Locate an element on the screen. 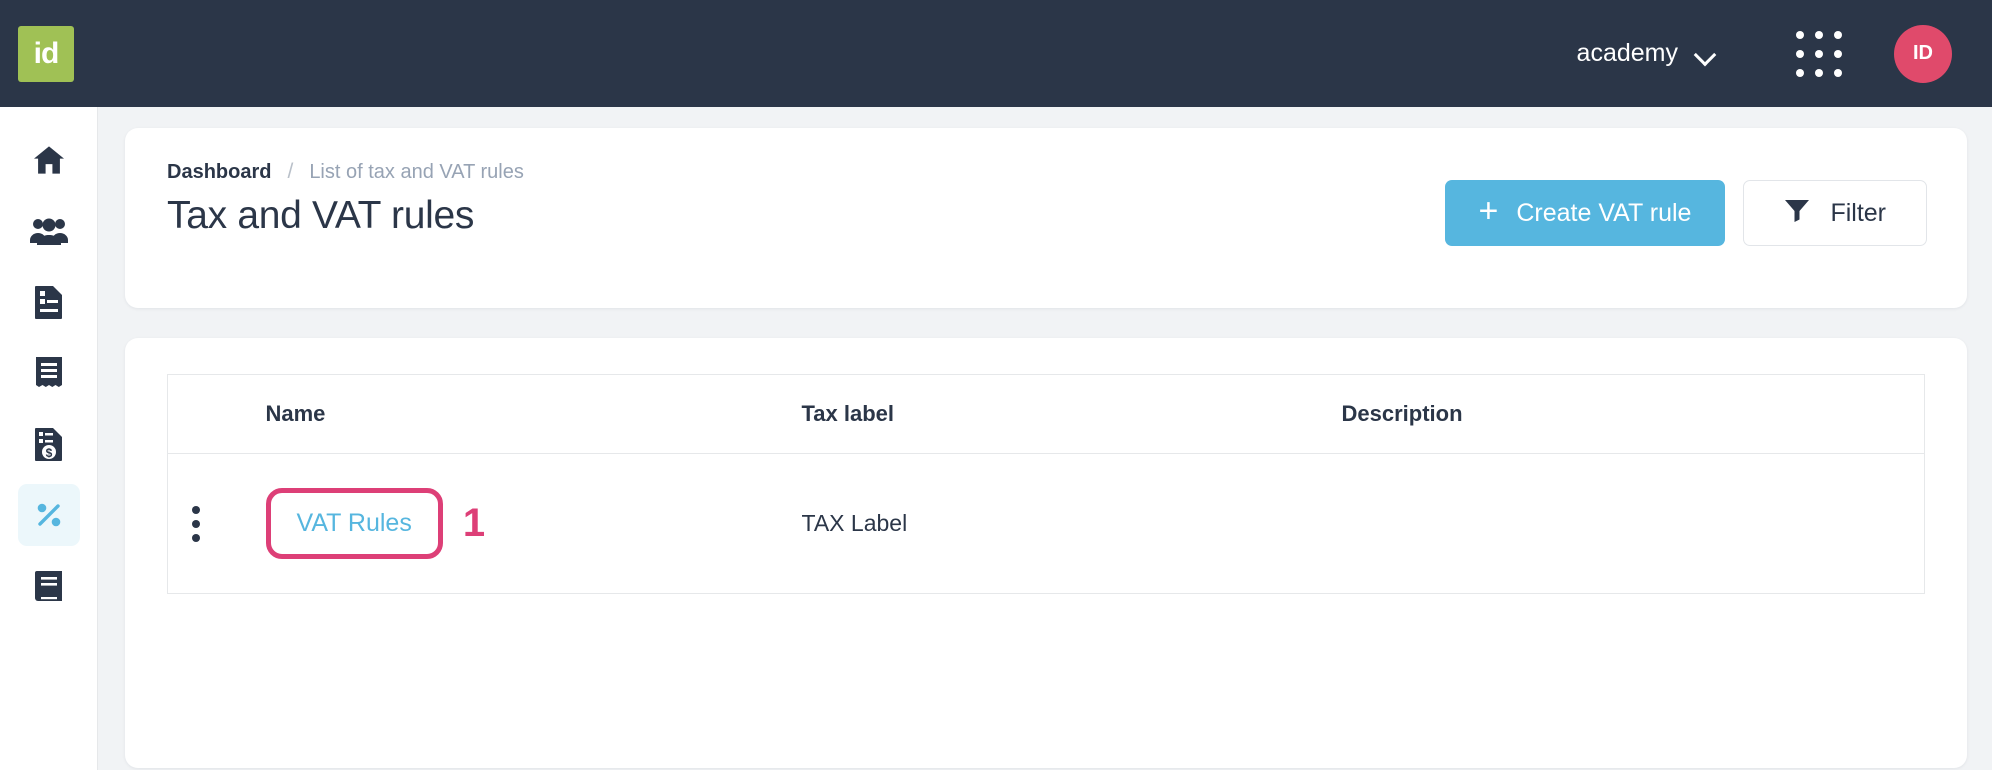 This screenshot has width=1992, height=770. sidebar: $ is located at coordinates (49, 438).